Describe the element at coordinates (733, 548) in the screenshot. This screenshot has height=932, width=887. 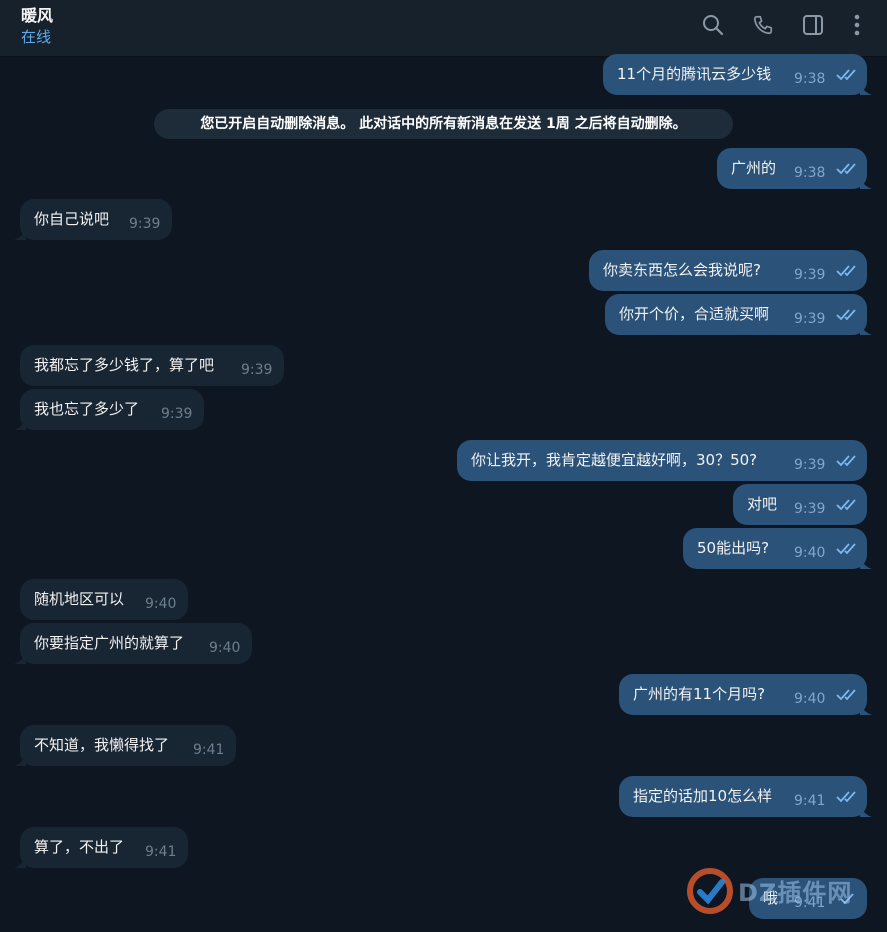
I see `message-text: 50能出吗?` at that location.